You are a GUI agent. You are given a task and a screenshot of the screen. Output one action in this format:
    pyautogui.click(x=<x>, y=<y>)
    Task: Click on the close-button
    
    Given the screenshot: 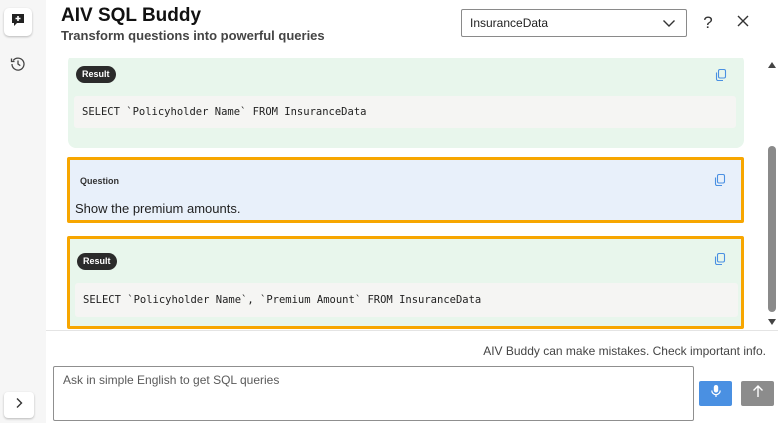 What is the action you would take?
    pyautogui.click(x=743, y=23)
    